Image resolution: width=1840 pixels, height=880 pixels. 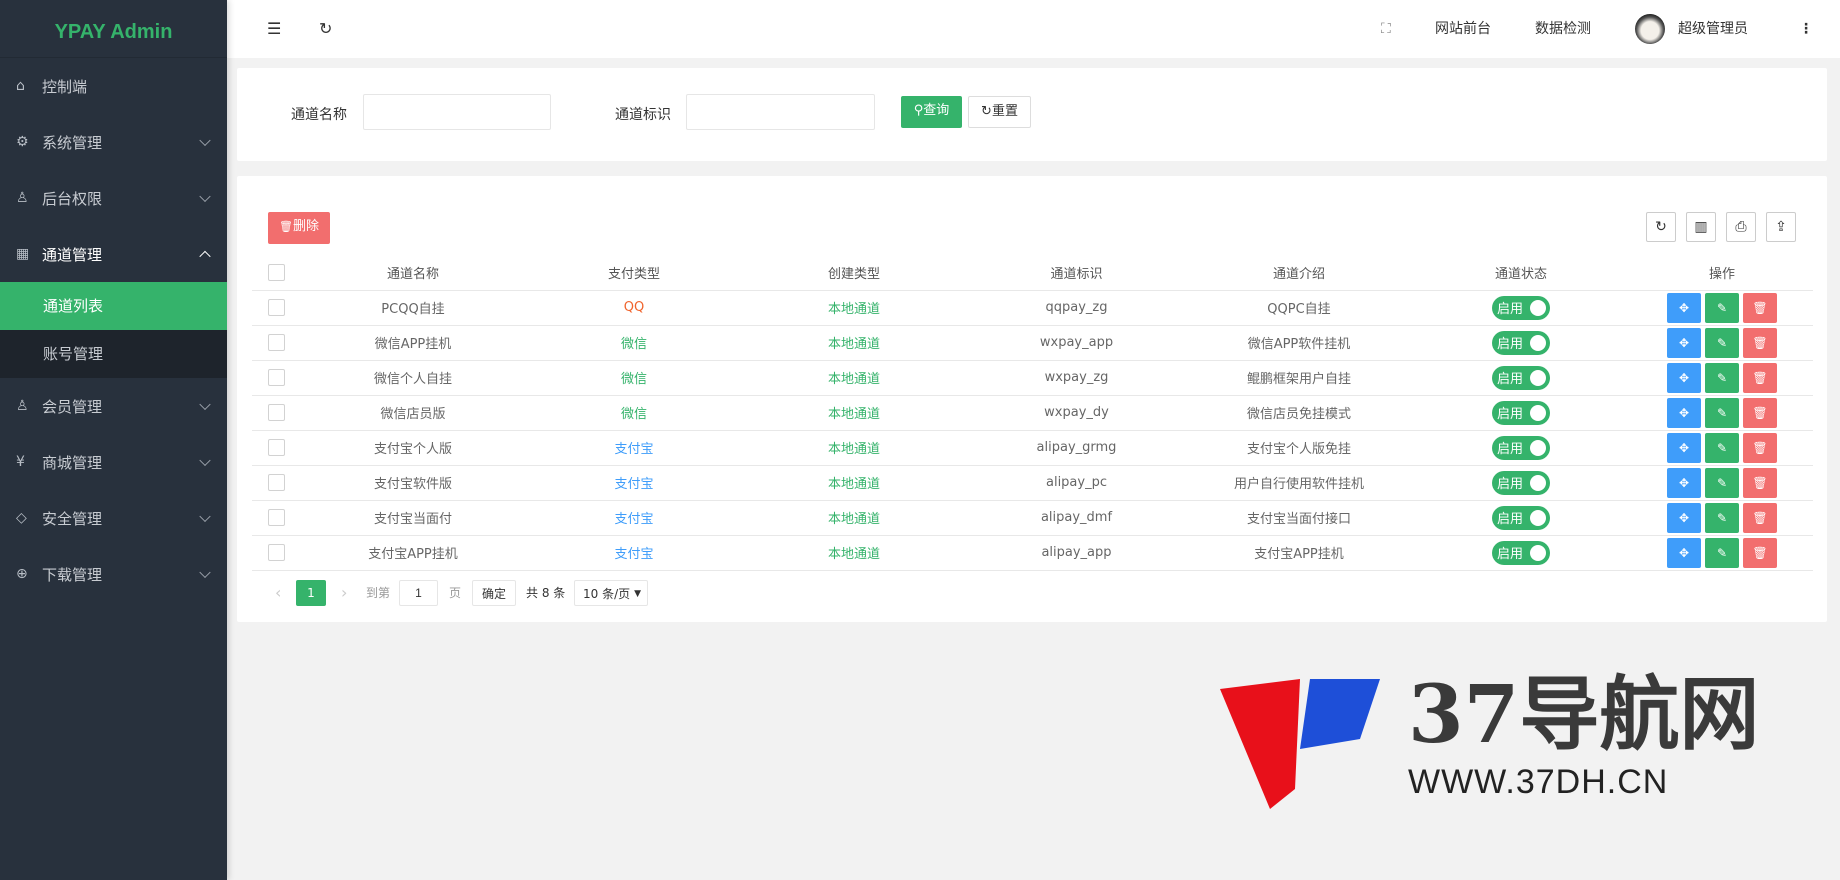 I want to click on sidebar-subitem-1: 账号管理, so click(x=113, y=354).